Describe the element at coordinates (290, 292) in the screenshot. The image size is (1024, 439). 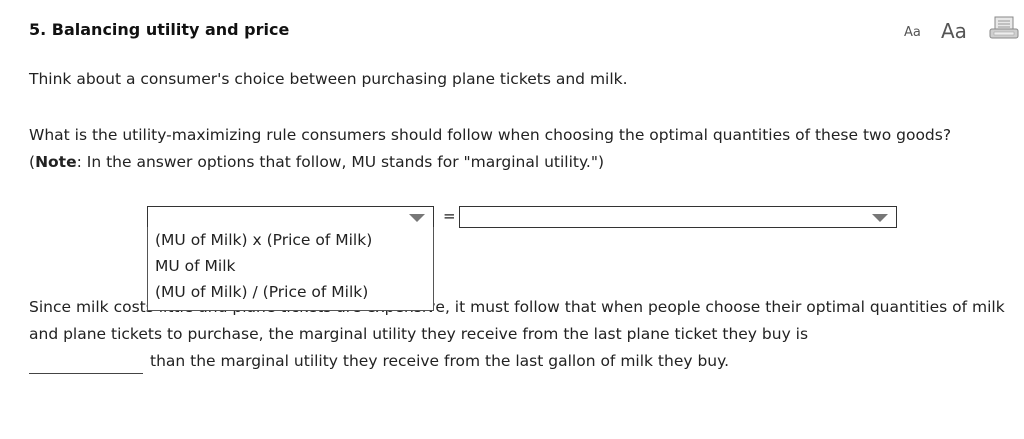
I see `dropdown-option: (MU of Milk) / (Price of Milk)` at that location.